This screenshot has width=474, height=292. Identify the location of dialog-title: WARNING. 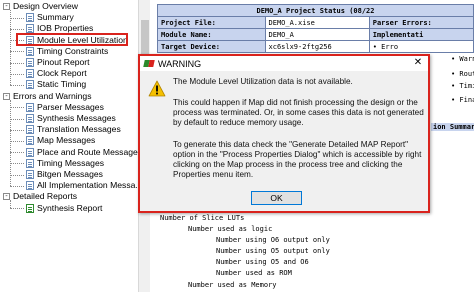
(180, 63).